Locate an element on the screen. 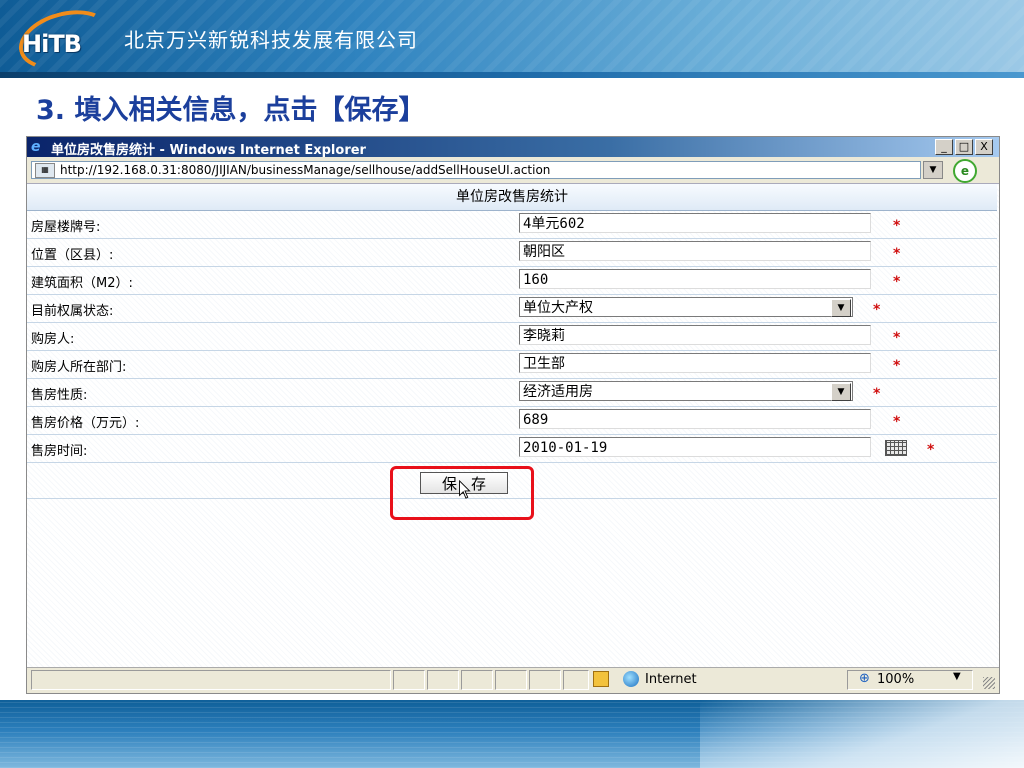  field-label: 购房人所在部门: is located at coordinates (79, 367).